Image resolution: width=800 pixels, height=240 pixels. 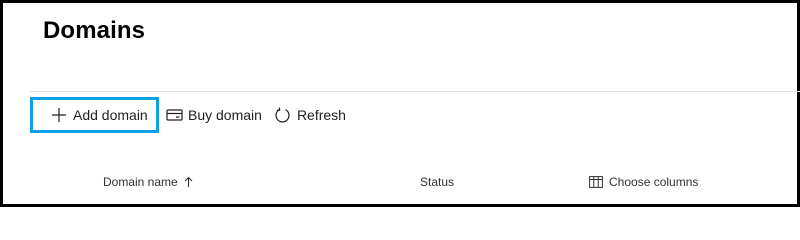 I want to click on header-divider, so click(x=415, y=91).